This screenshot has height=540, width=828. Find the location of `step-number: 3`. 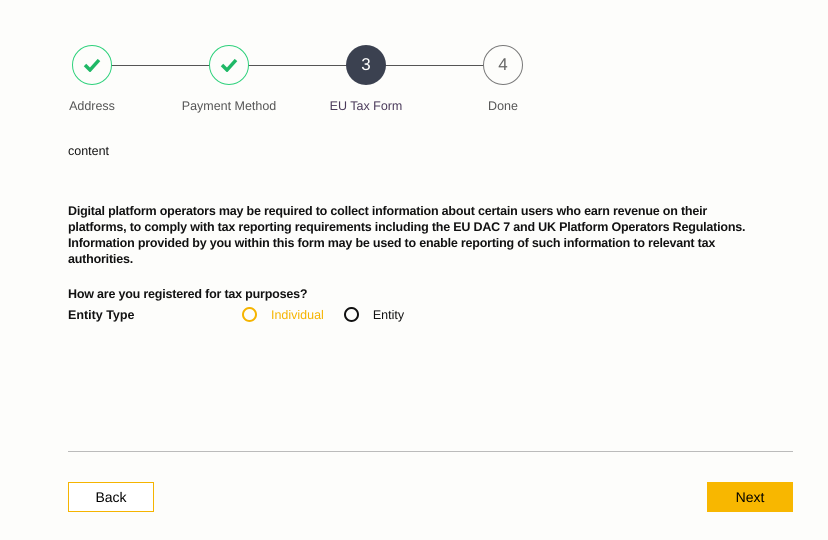

step-number: 3 is located at coordinates (366, 65).